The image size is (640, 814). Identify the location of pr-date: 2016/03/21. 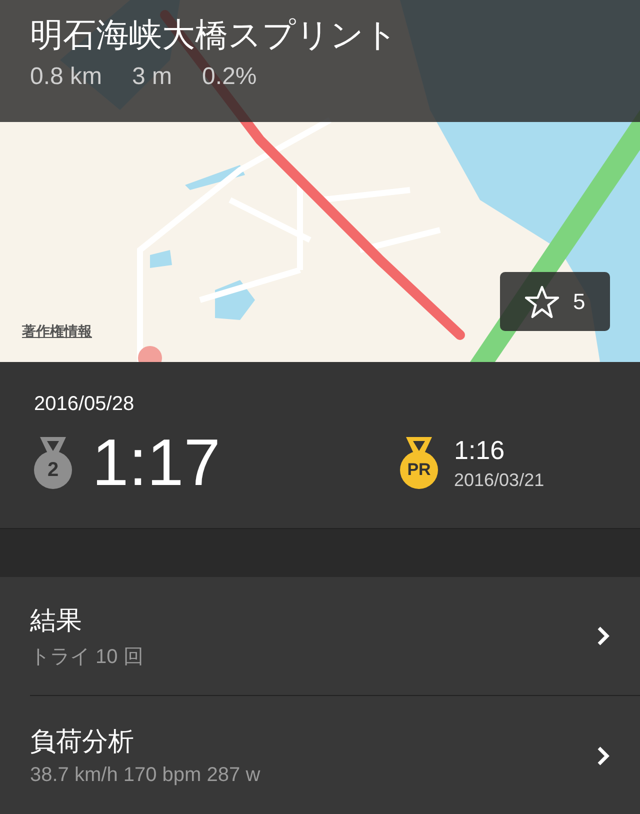
(499, 480).